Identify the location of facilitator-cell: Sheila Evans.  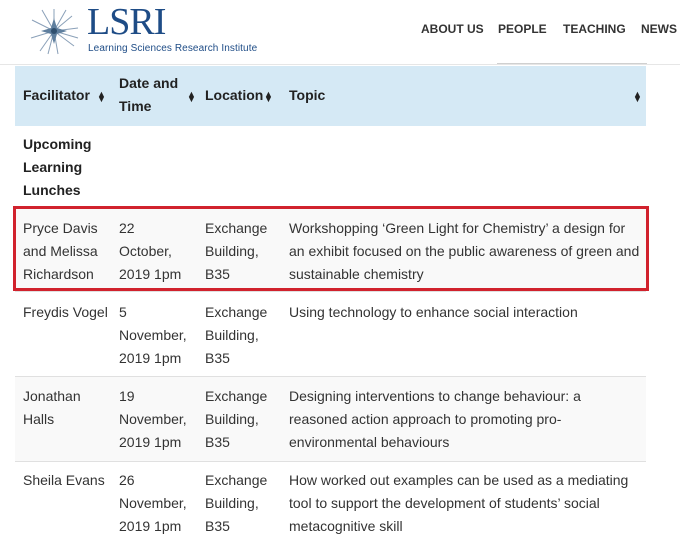
(64, 480).